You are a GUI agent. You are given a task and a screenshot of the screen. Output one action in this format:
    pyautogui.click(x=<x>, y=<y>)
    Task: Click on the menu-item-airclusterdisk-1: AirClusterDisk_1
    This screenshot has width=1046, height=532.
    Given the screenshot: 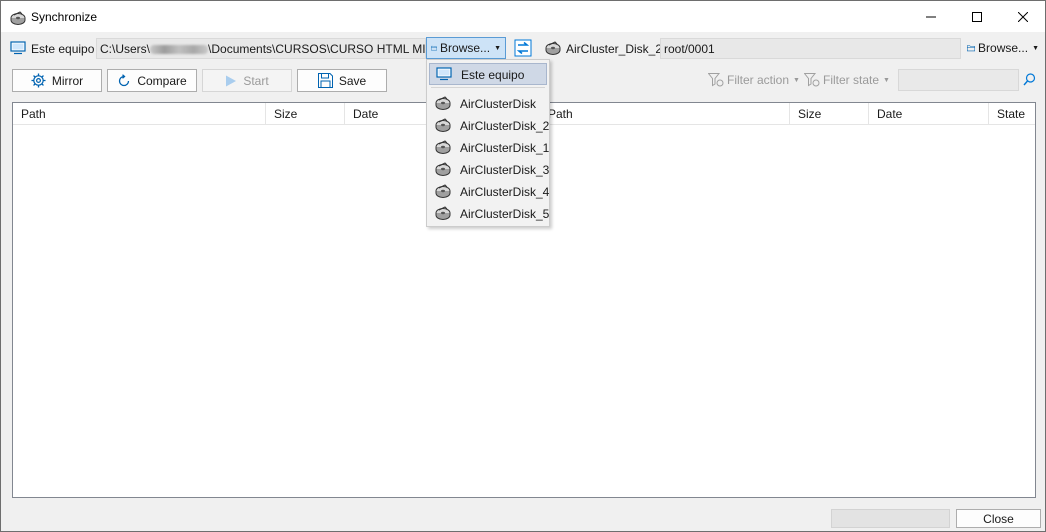 What is the action you would take?
    pyautogui.click(x=489, y=148)
    